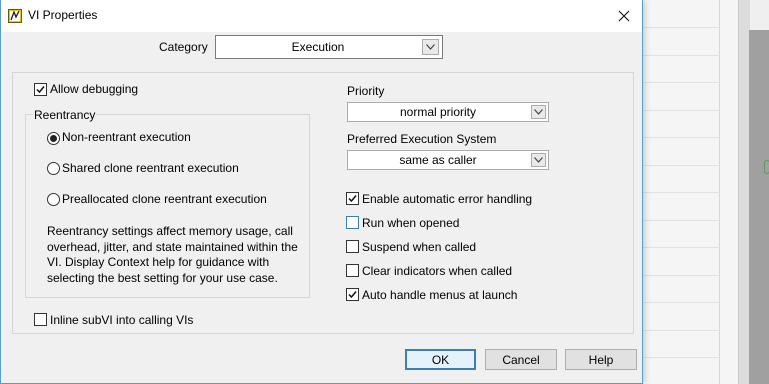 This screenshot has height=384, width=769. What do you see at coordinates (321, 16) in the screenshot?
I see `title-bar: VI Properties` at bounding box center [321, 16].